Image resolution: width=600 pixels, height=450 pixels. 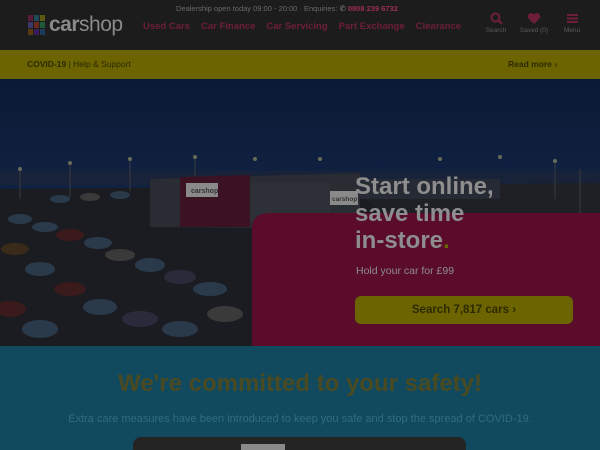 What do you see at coordinates (36, 25) in the screenshot?
I see `logo-grid-icon` at bounding box center [36, 25].